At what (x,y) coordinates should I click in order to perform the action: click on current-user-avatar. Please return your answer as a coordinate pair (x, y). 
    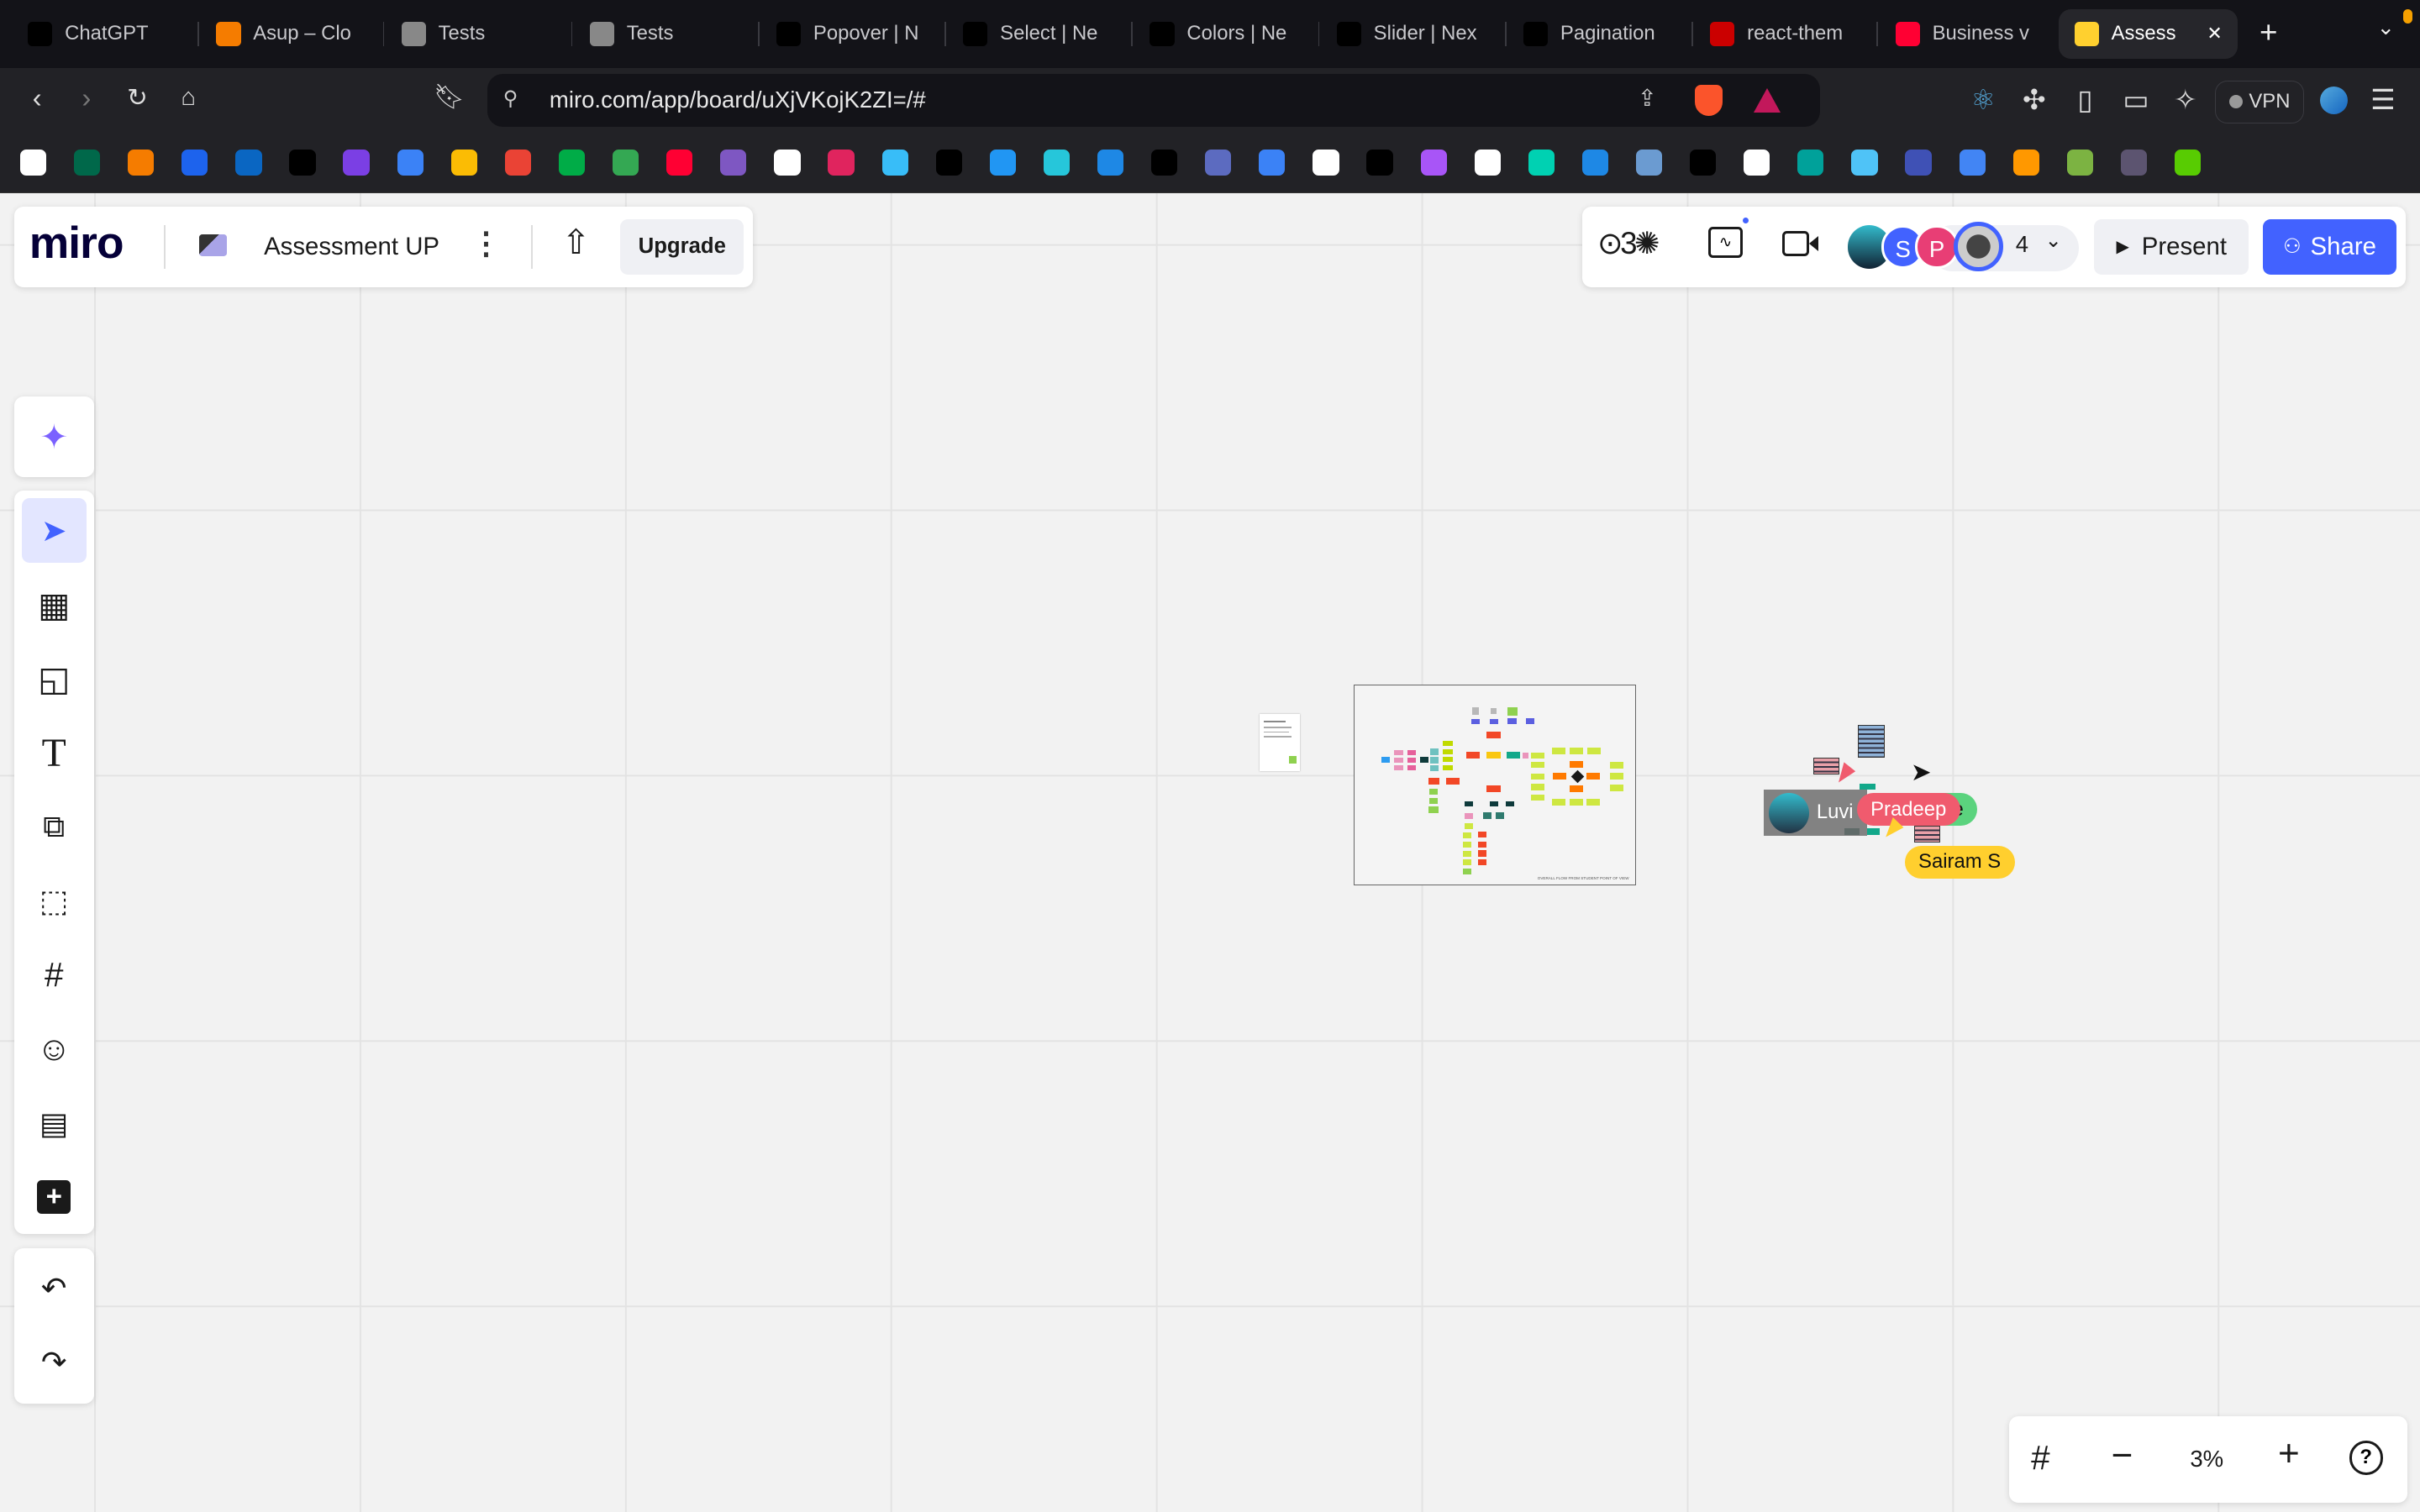
    Looking at the image, I should click on (1979, 247).